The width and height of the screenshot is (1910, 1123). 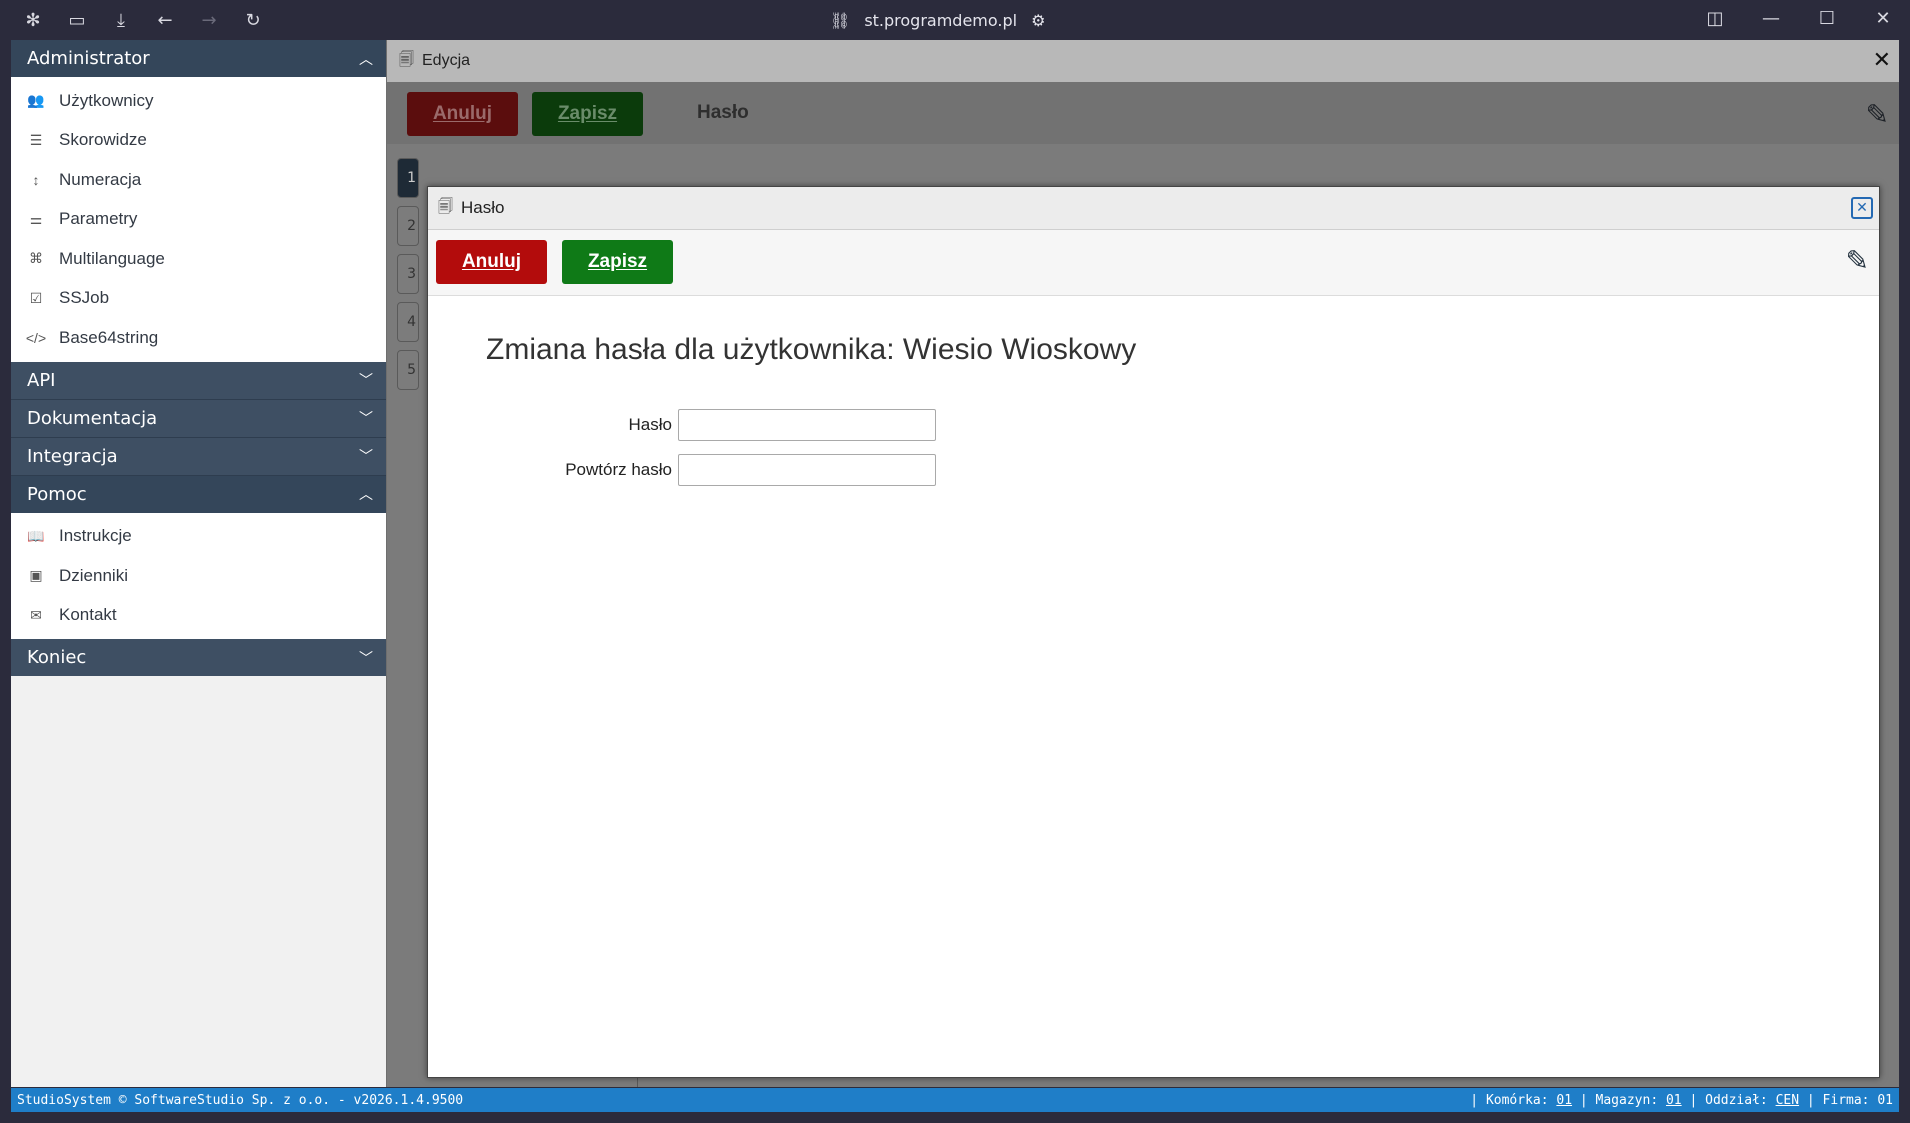 I want to click on password-row: Hasło, so click(x=682, y=425).